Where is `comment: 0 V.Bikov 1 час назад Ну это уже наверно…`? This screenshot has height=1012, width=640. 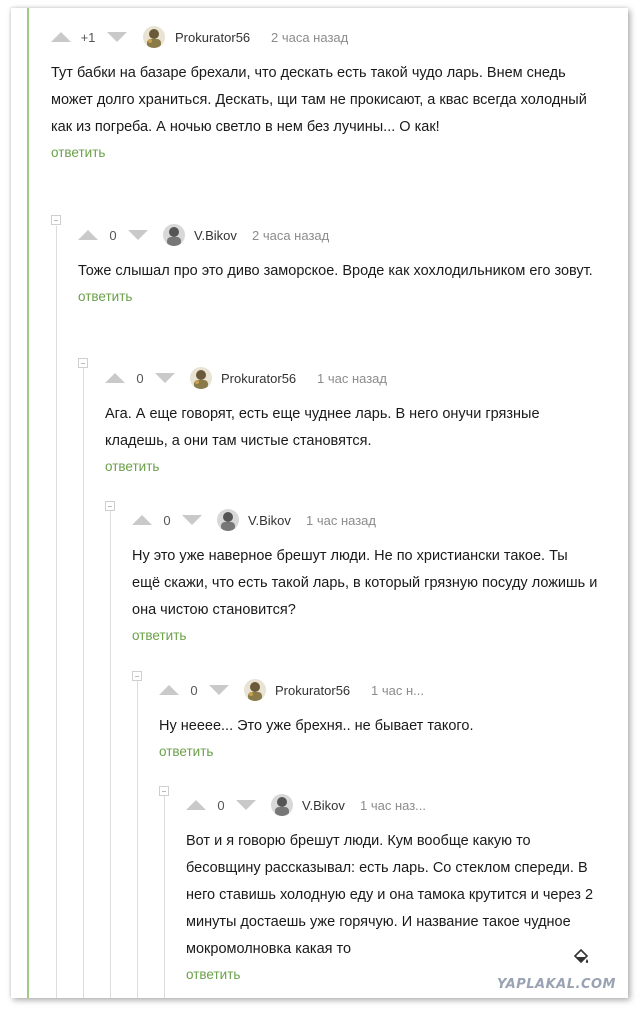
comment: 0 V.Bikov 1 час назад Ну это уже наверно… is located at coordinates (380, 576).